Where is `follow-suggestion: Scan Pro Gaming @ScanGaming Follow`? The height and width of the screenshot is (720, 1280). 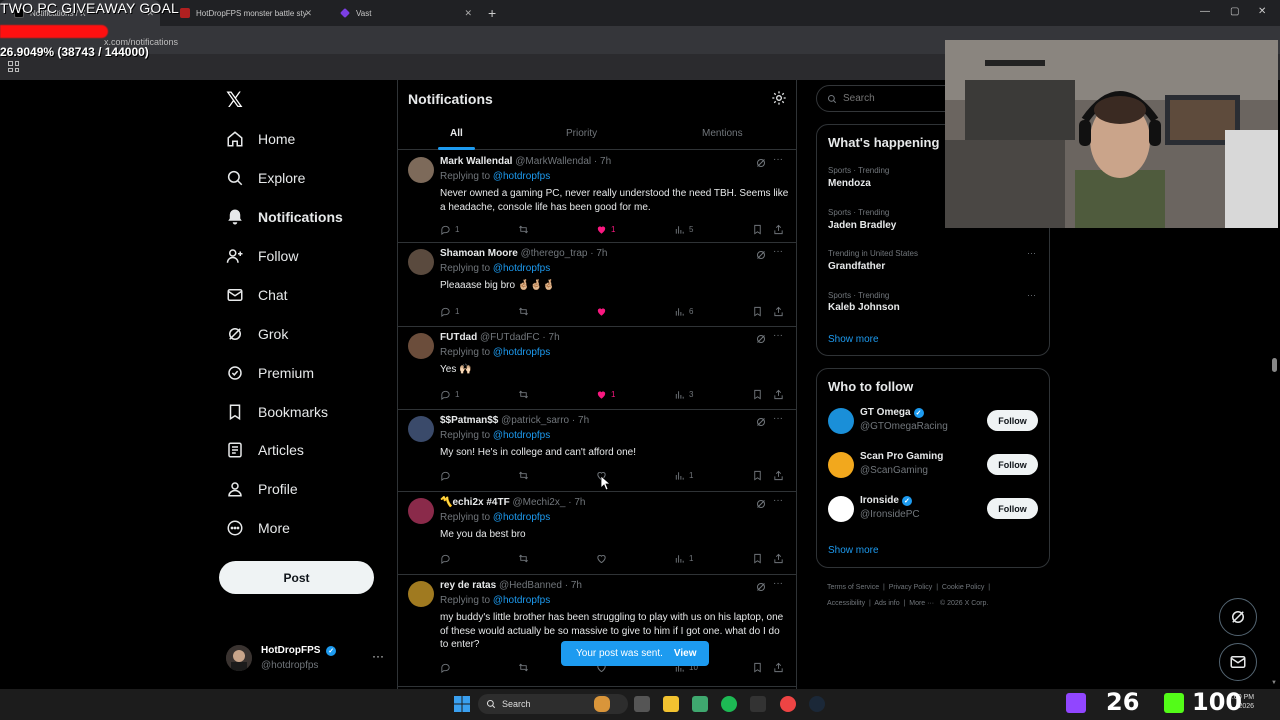
follow-suggestion: Scan Pro Gaming @ScanGaming Follow is located at coordinates (935, 466).